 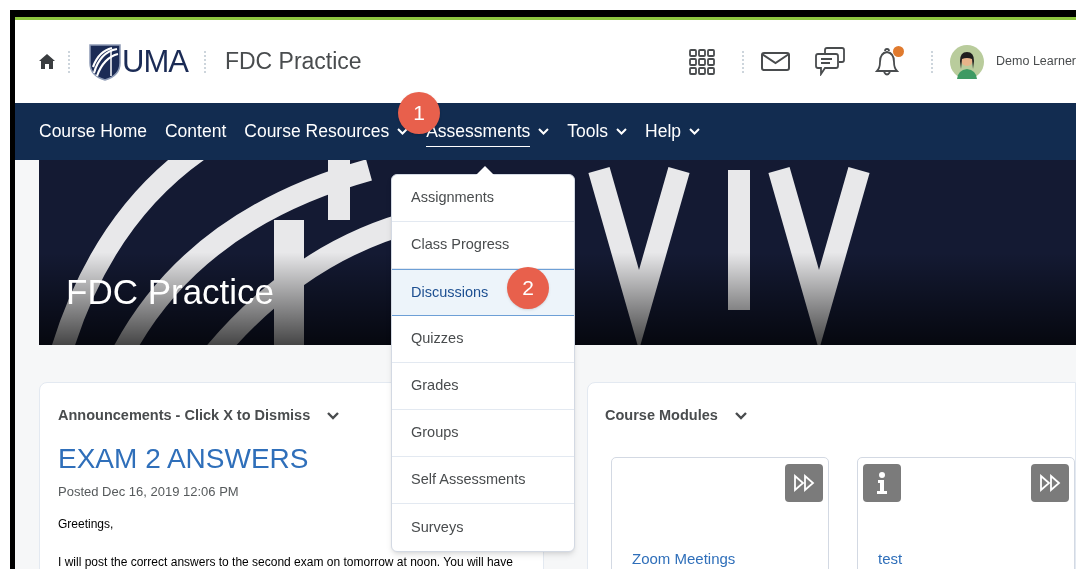 What do you see at coordinates (702, 61) in the screenshot?
I see `apps-grid-icon` at bounding box center [702, 61].